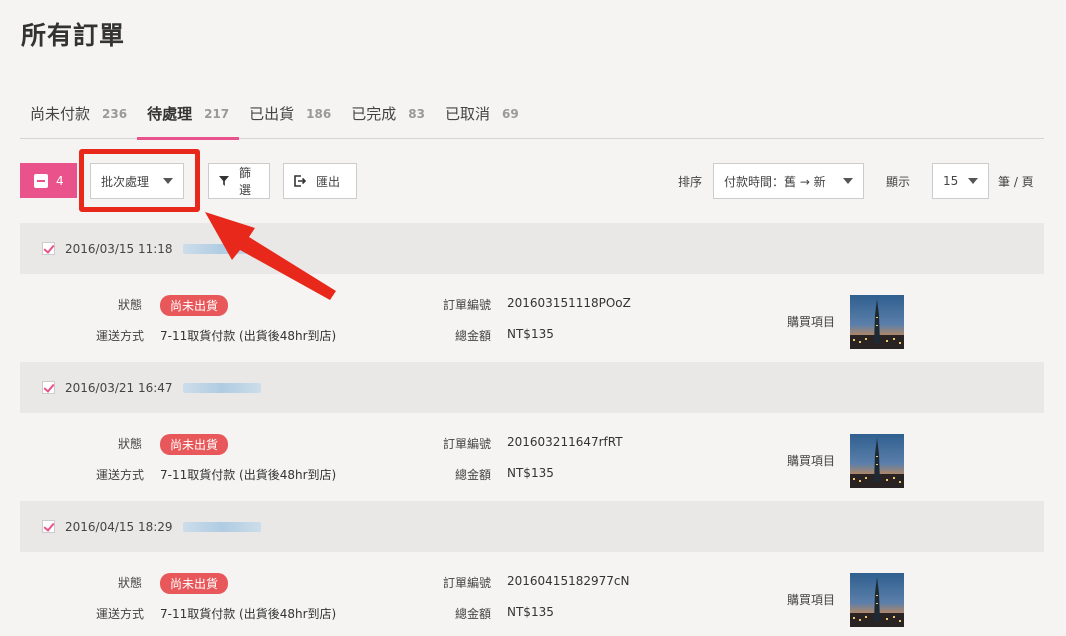  What do you see at coordinates (775, 181) in the screenshot?
I see `sort-value: 付款時間：舊 → 新` at bounding box center [775, 181].